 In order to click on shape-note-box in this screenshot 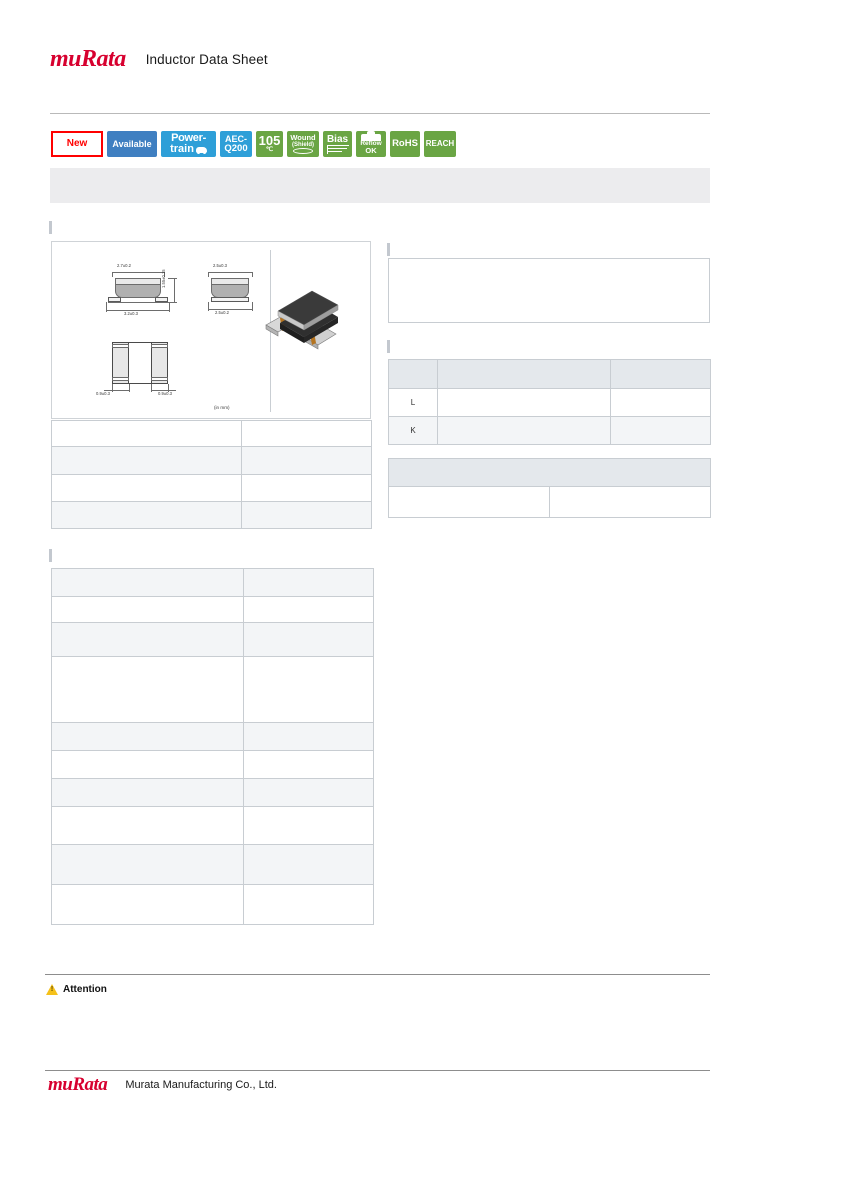, I will do `click(549, 290)`.